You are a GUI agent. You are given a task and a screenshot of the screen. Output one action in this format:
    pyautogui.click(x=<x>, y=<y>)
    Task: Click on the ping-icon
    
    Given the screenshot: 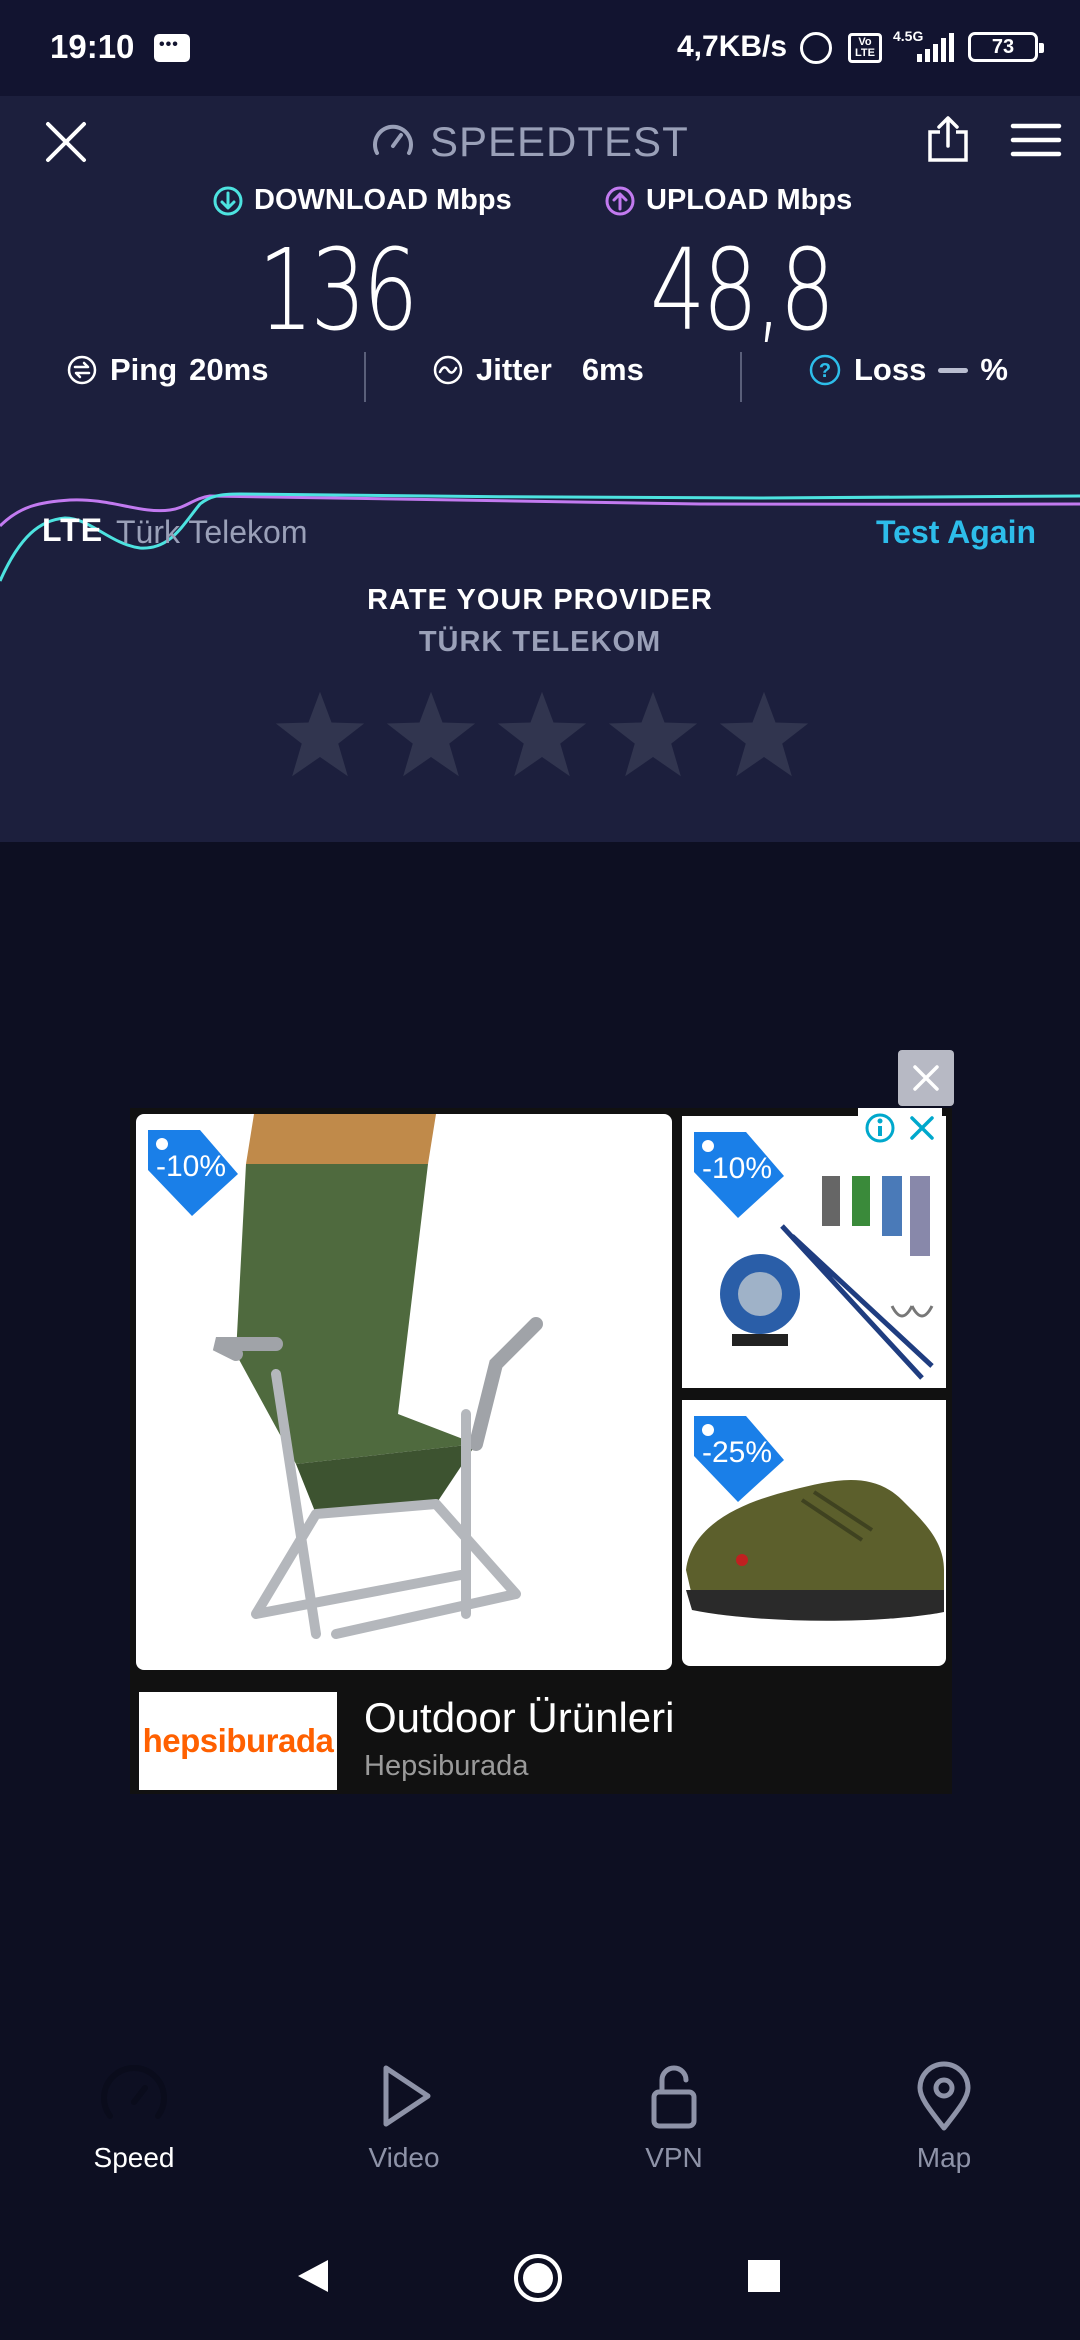 What is the action you would take?
    pyautogui.click(x=82, y=370)
    